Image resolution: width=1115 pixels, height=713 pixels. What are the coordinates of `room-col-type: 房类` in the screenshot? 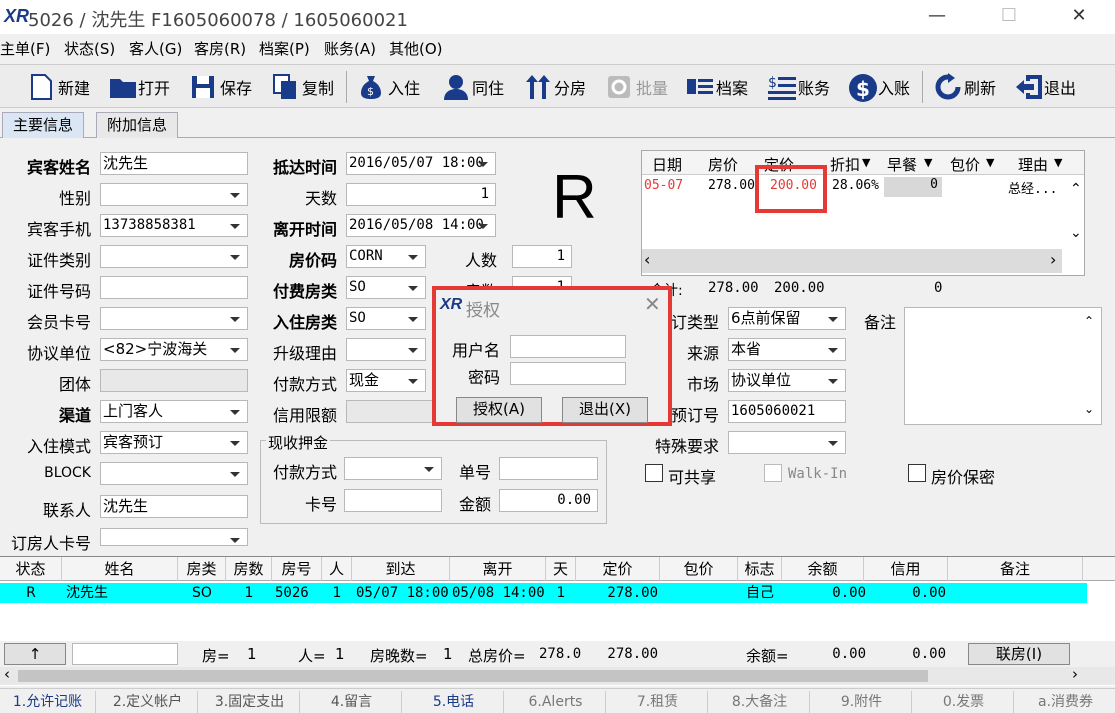 It's located at (202, 569).